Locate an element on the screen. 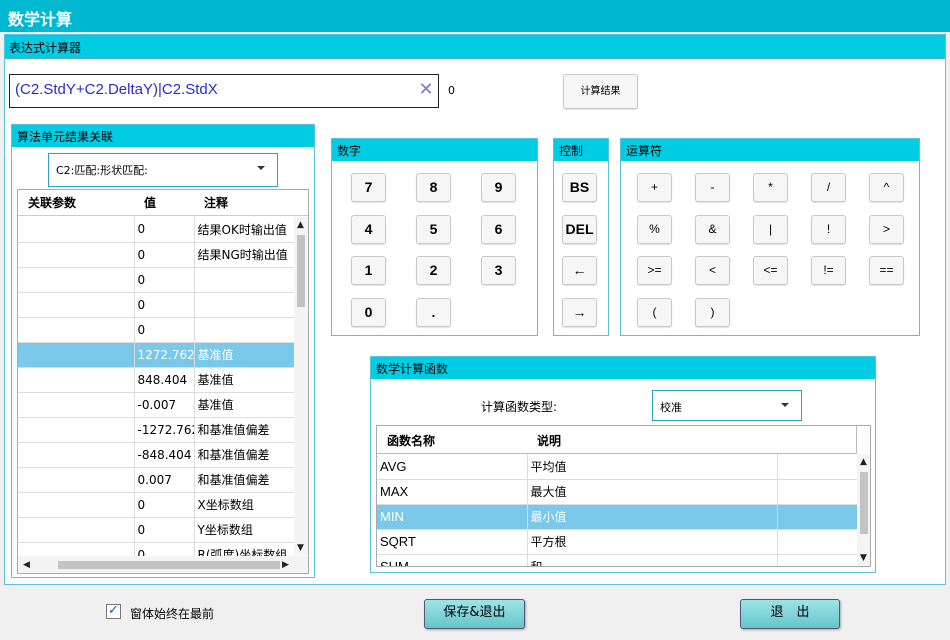  delete-key: DEL is located at coordinates (579, 229).